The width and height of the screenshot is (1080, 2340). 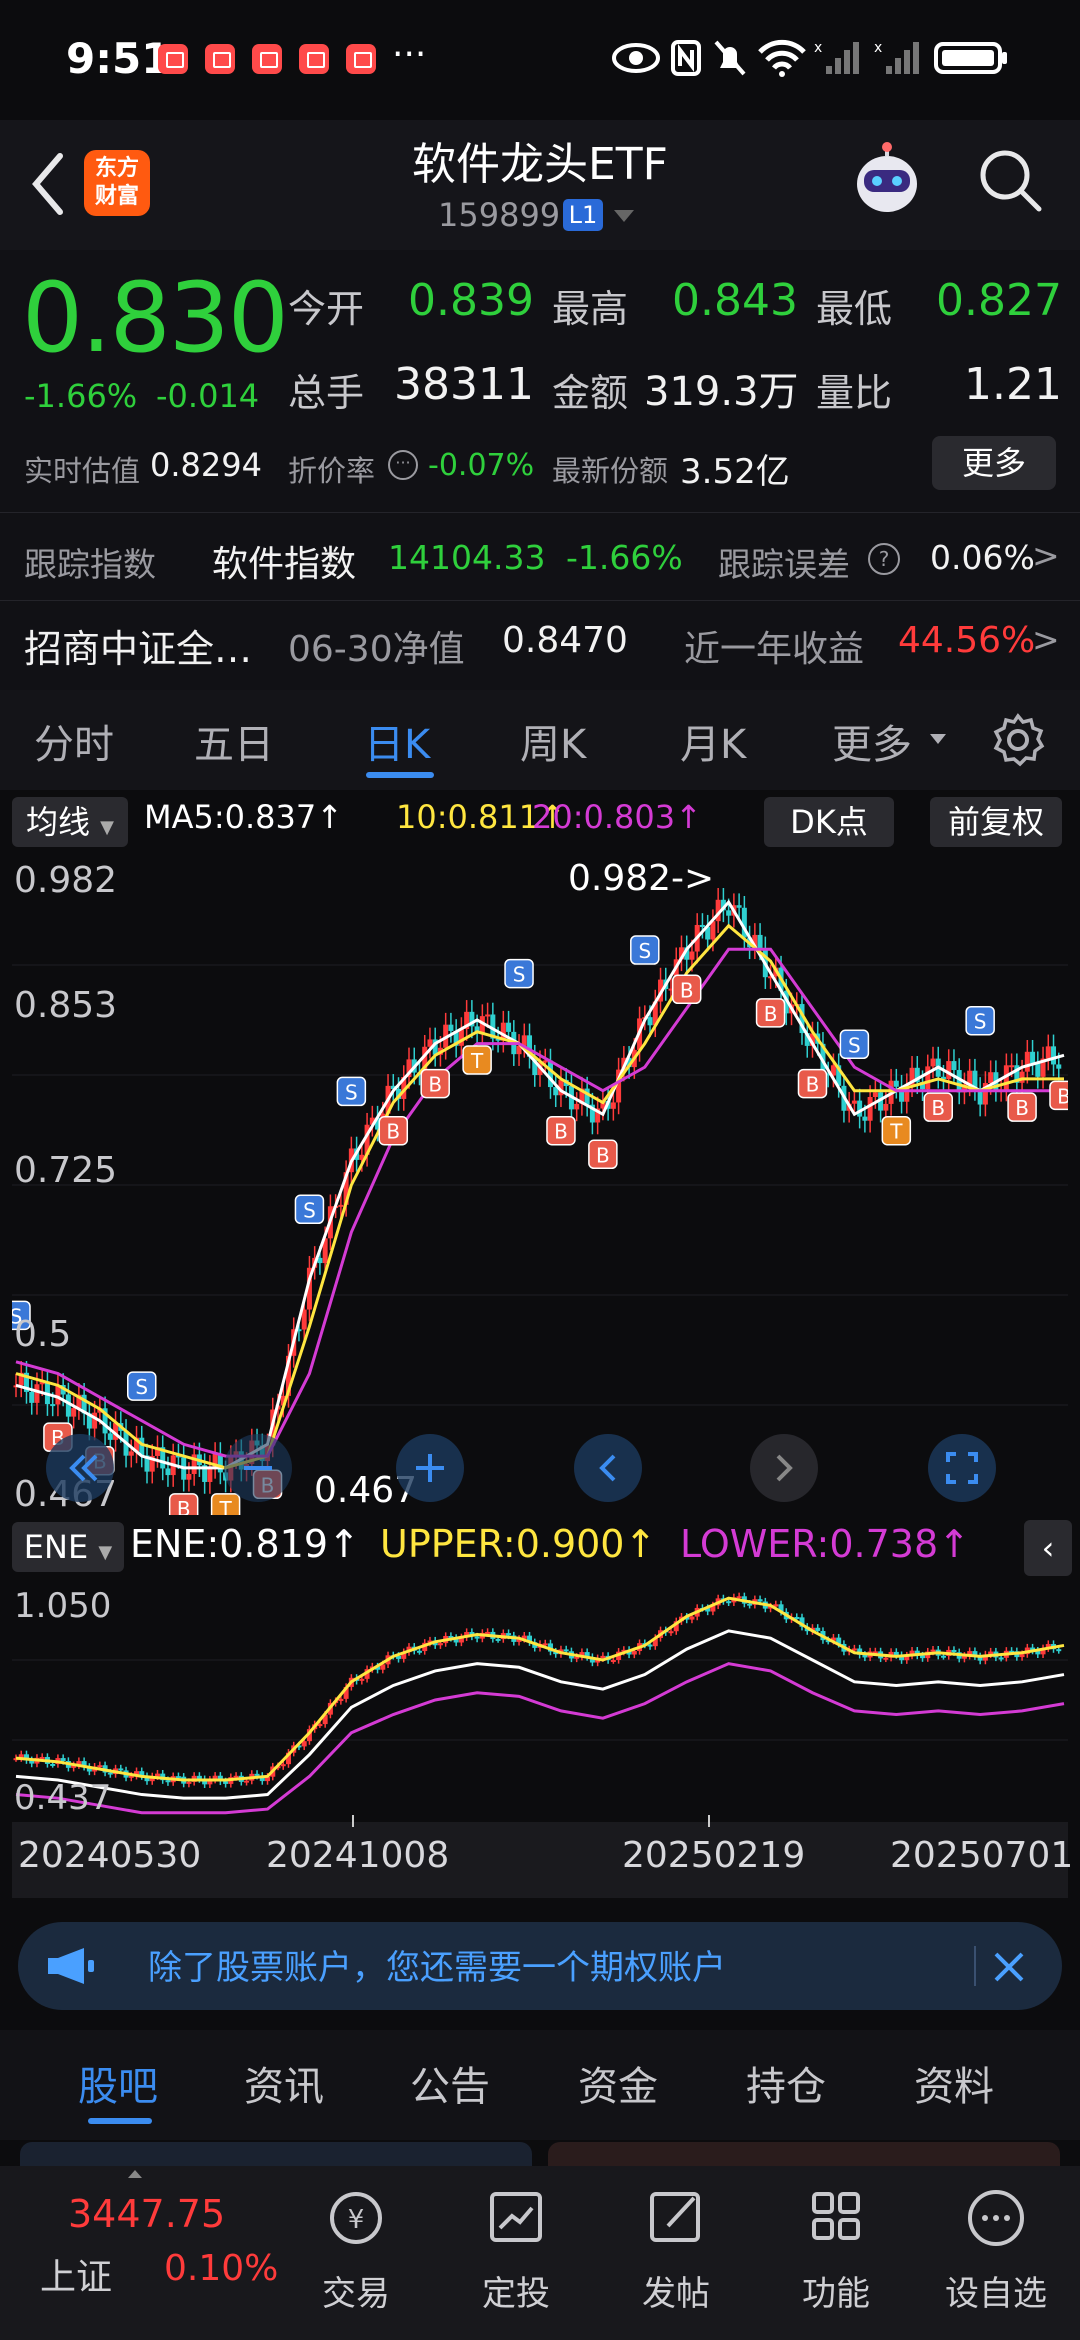 I want to click on index-name: 上证, so click(x=76, y=2274).